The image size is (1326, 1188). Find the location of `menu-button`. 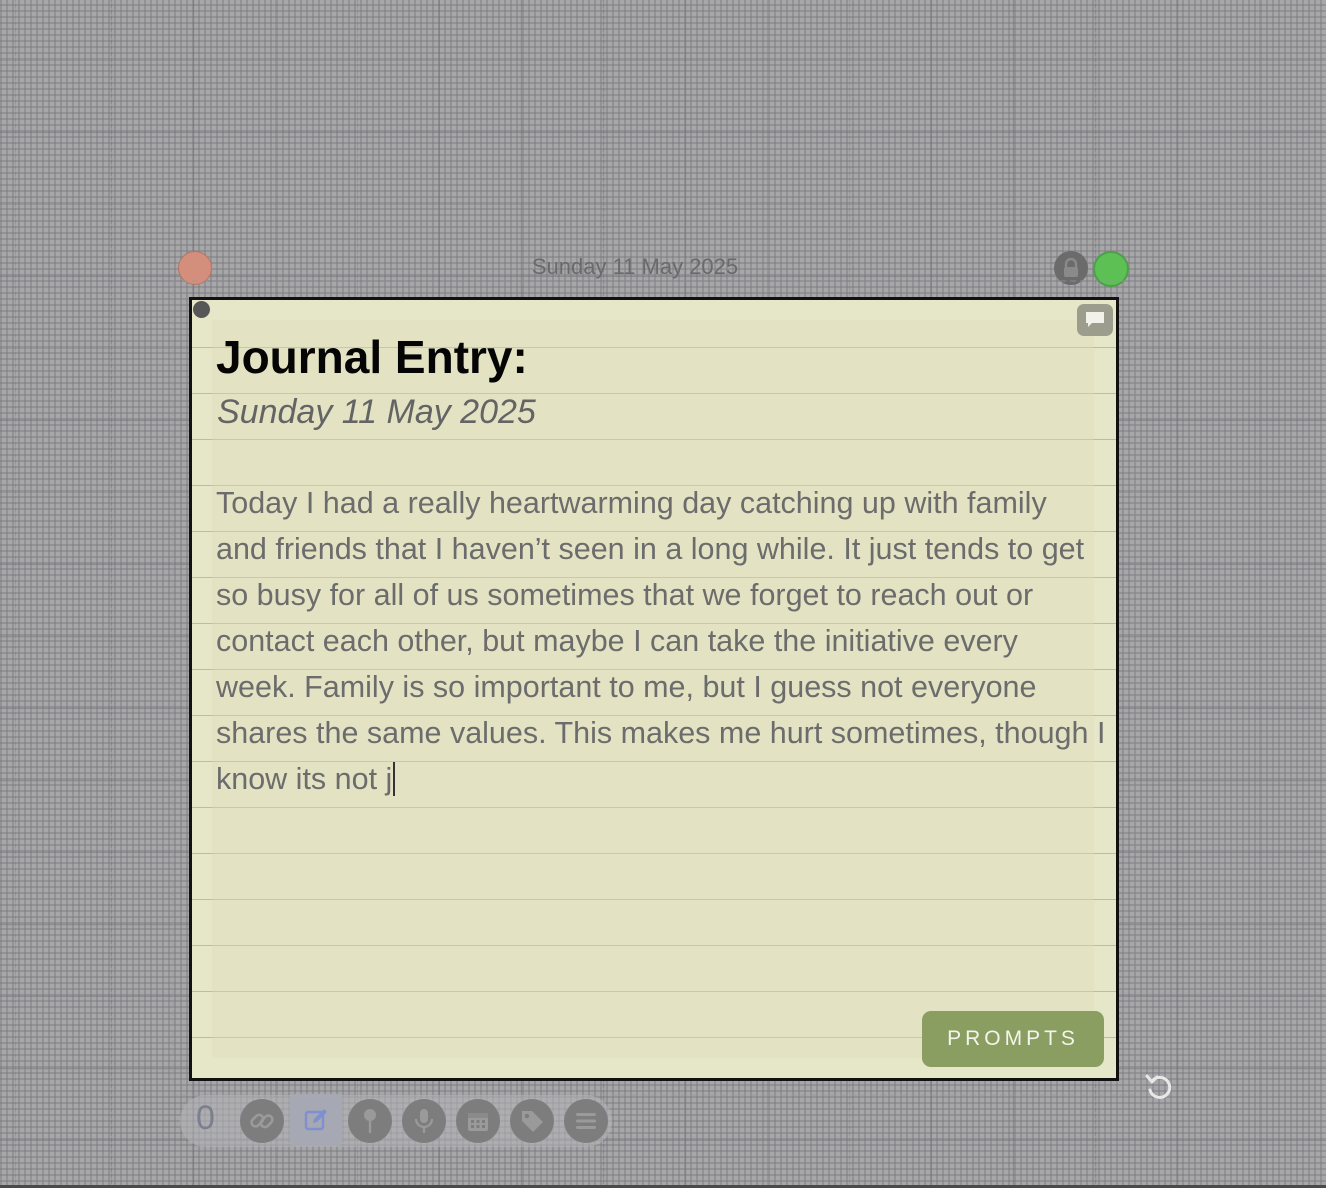

menu-button is located at coordinates (586, 1121).